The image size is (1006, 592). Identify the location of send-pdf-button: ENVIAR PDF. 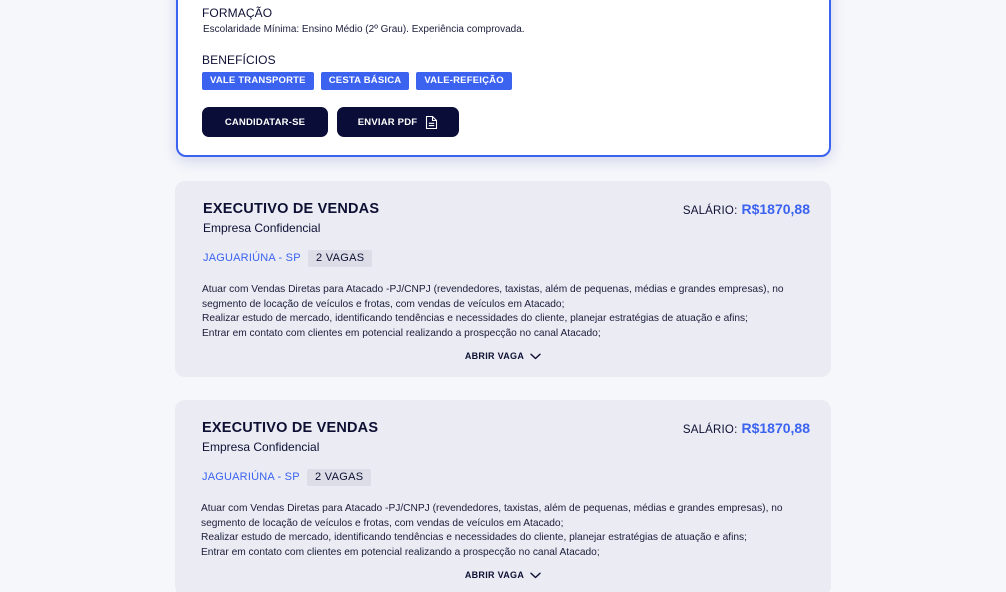
(398, 122).